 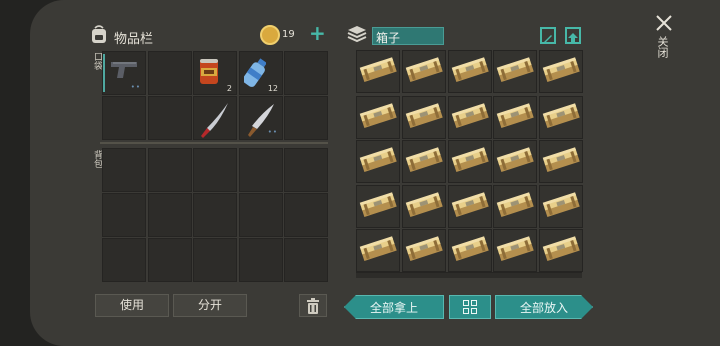 What do you see at coordinates (317, 33) in the screenshot?
I see `add-coins-button: +` at bounding box center [317, 33].